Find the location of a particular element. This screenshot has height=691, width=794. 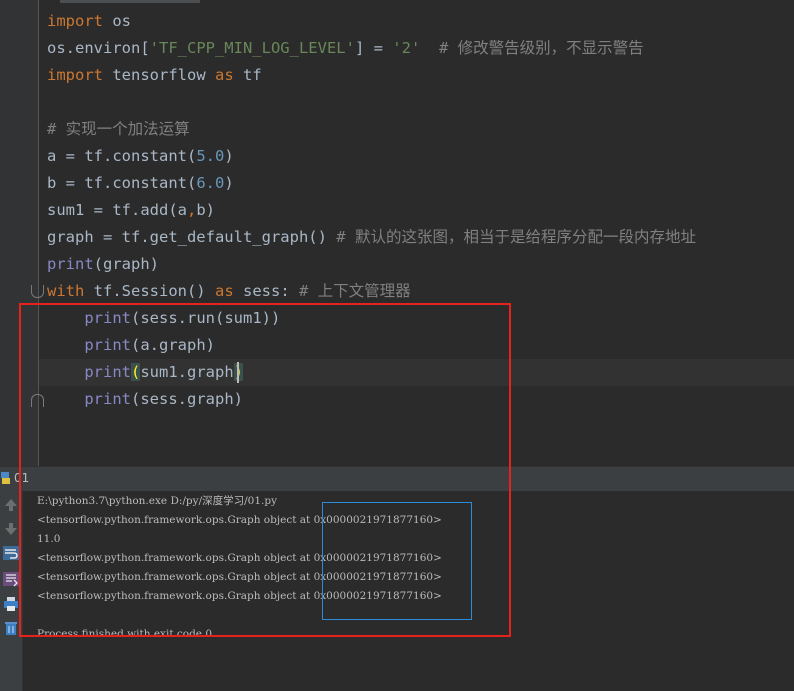

code-line: print(graph) is located at coordinates (103, 264).